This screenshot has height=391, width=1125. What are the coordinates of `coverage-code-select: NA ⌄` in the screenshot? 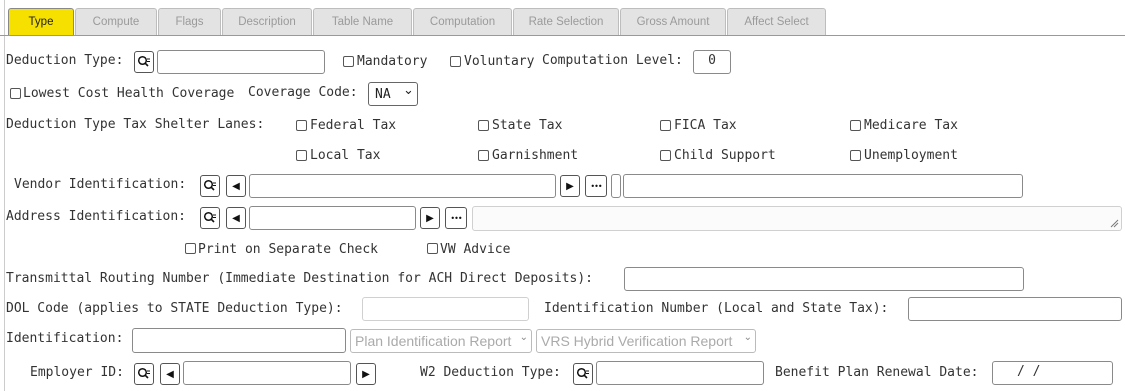 It's located at (393, 94).